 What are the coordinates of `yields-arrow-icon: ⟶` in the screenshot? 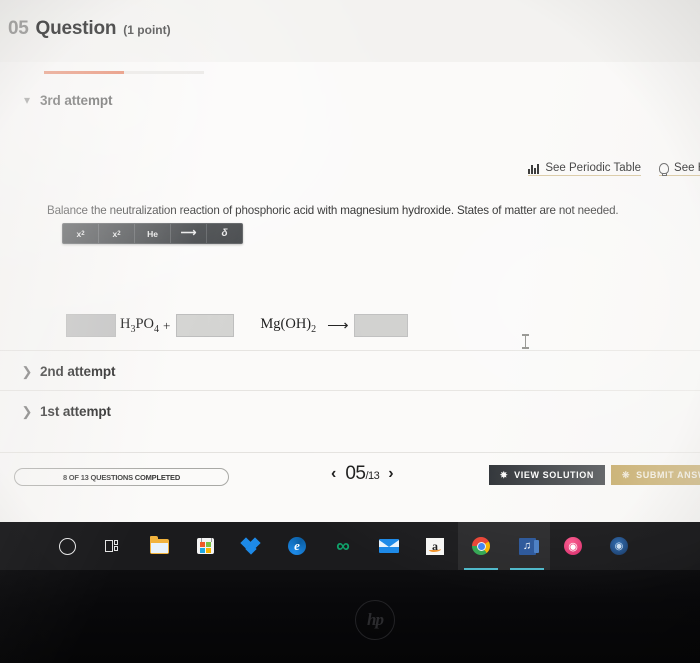 It's located at (337, 326).